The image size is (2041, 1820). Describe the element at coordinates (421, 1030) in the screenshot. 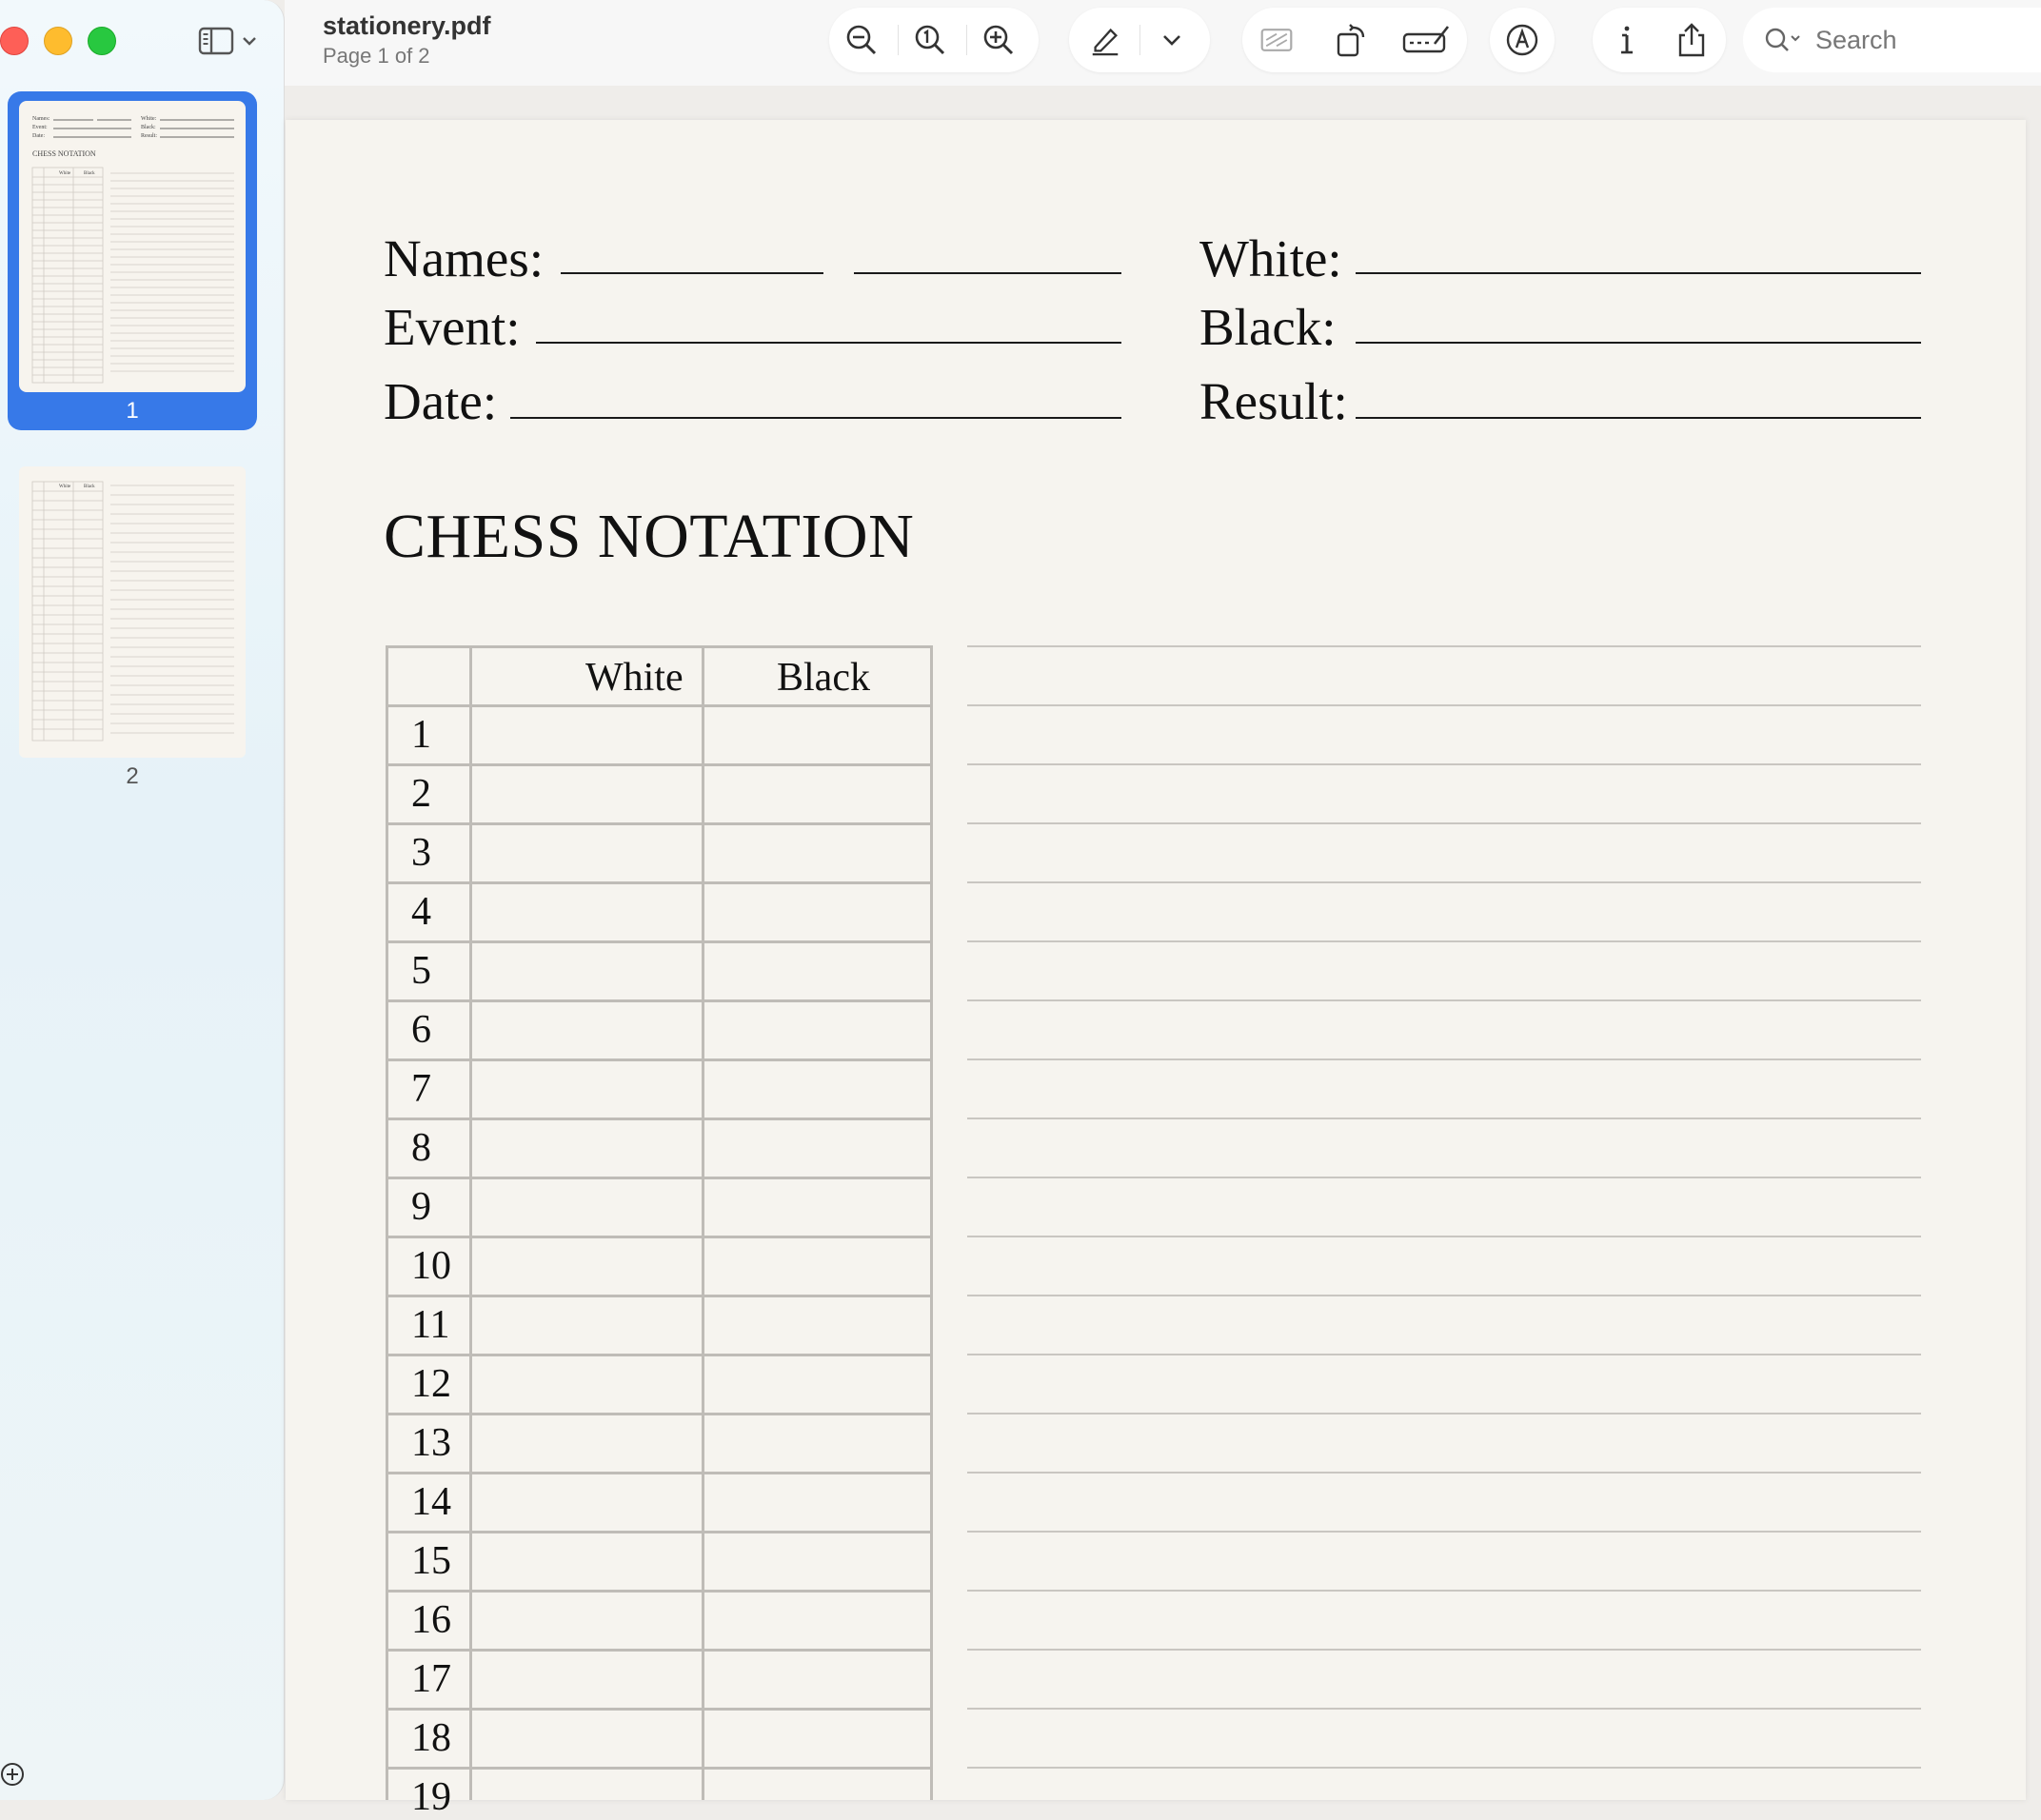

I see `move-number: 6` at that location.